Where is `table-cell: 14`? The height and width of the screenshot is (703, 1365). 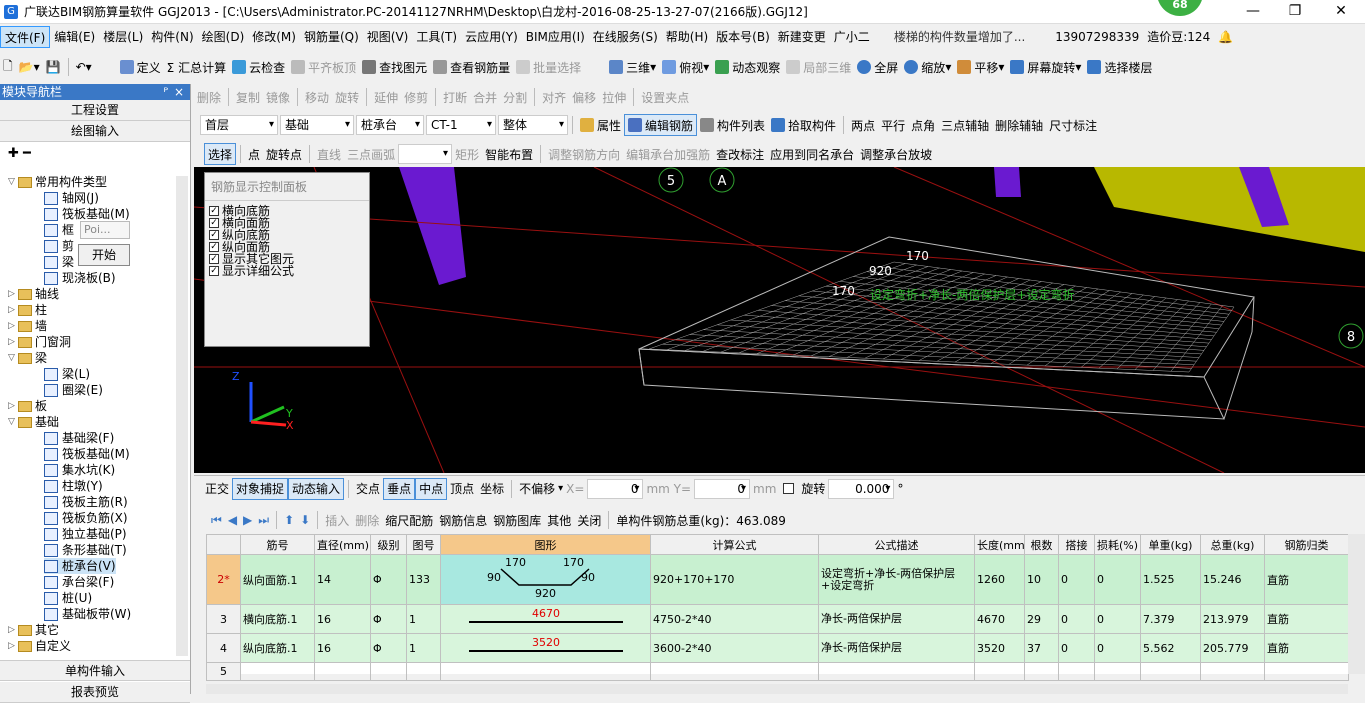
table-cell: 14 is located at coordinates (342, 579).